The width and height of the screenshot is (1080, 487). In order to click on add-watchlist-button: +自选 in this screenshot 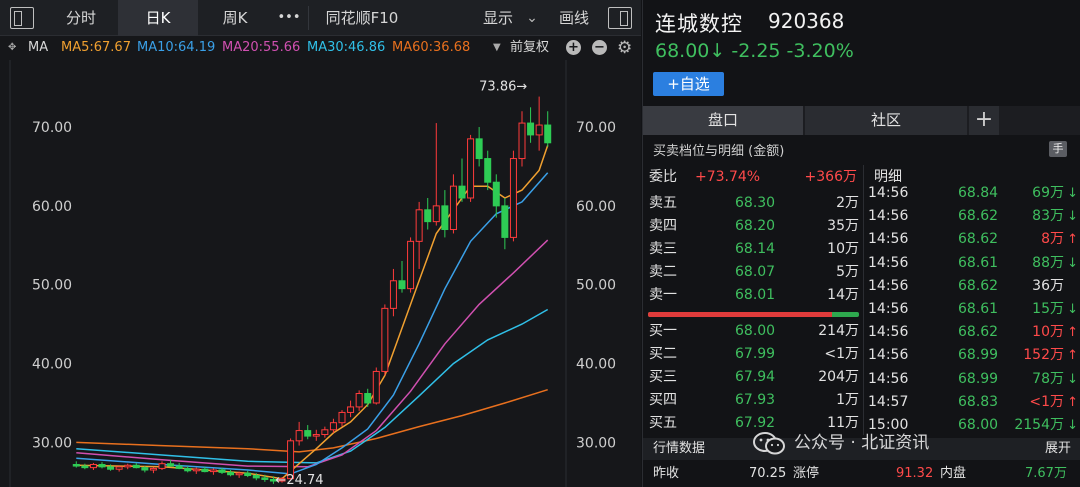, I will do `click(688, 84)`.